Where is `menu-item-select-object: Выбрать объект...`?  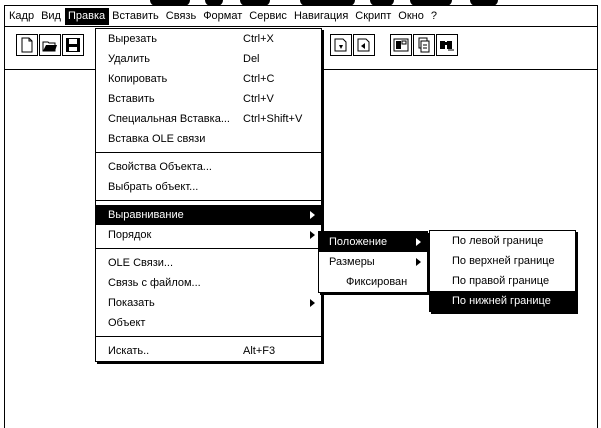 menu-item-select-object: Выбрать объект... is located at coordinates (208, 187).